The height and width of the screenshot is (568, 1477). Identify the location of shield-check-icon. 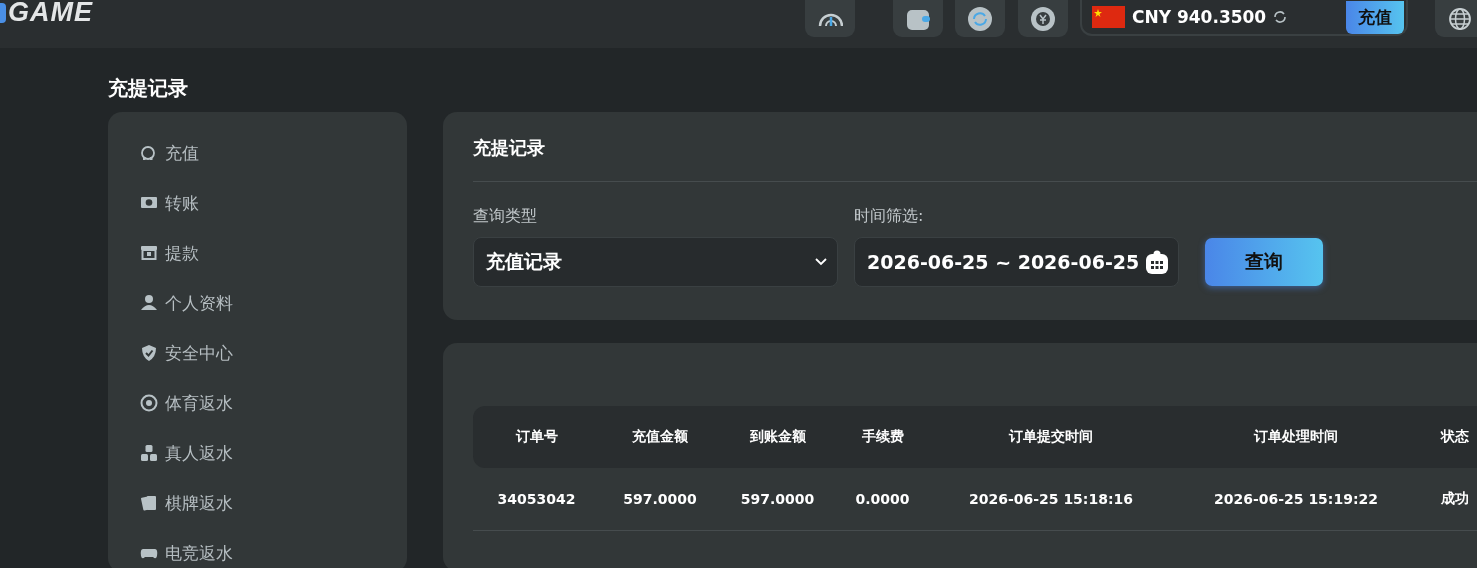
(149, 353).